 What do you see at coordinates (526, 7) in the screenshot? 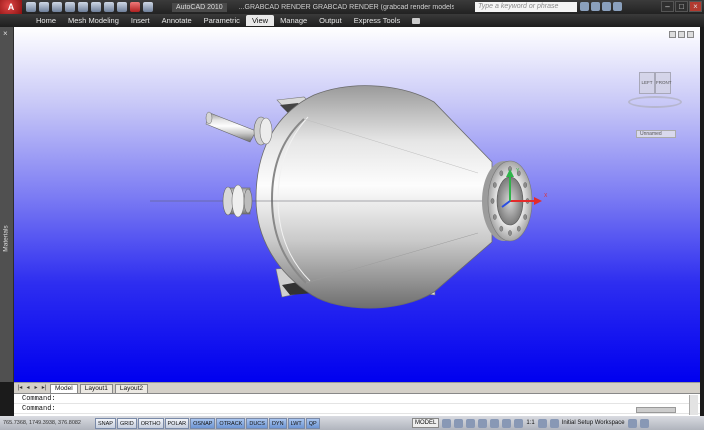
I see `search-input: Type a keyword or phrase` at bounding box center [526, 7].